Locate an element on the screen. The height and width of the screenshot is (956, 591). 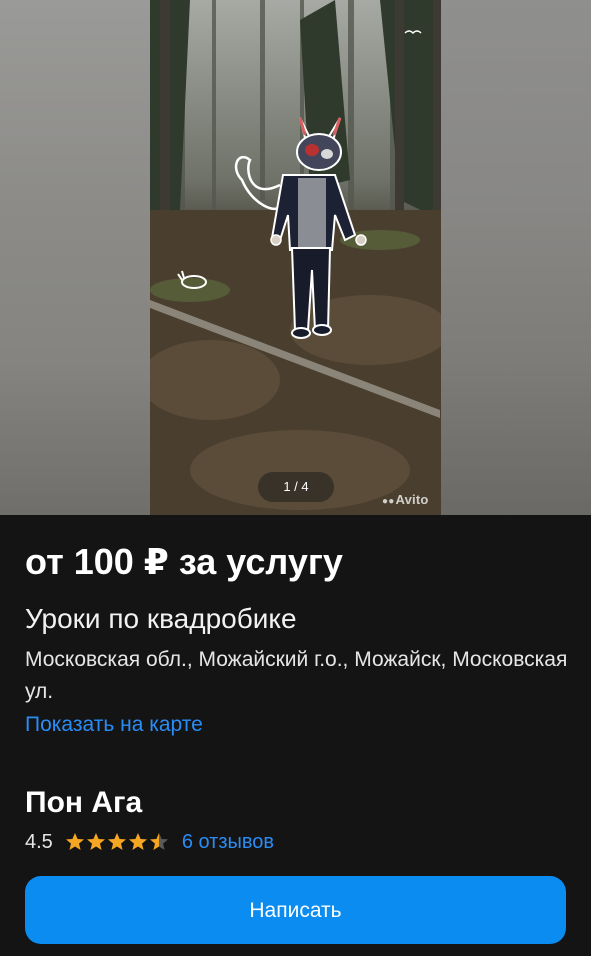
reviews-link: 6 отзывов is located at coordinates (228, 842).